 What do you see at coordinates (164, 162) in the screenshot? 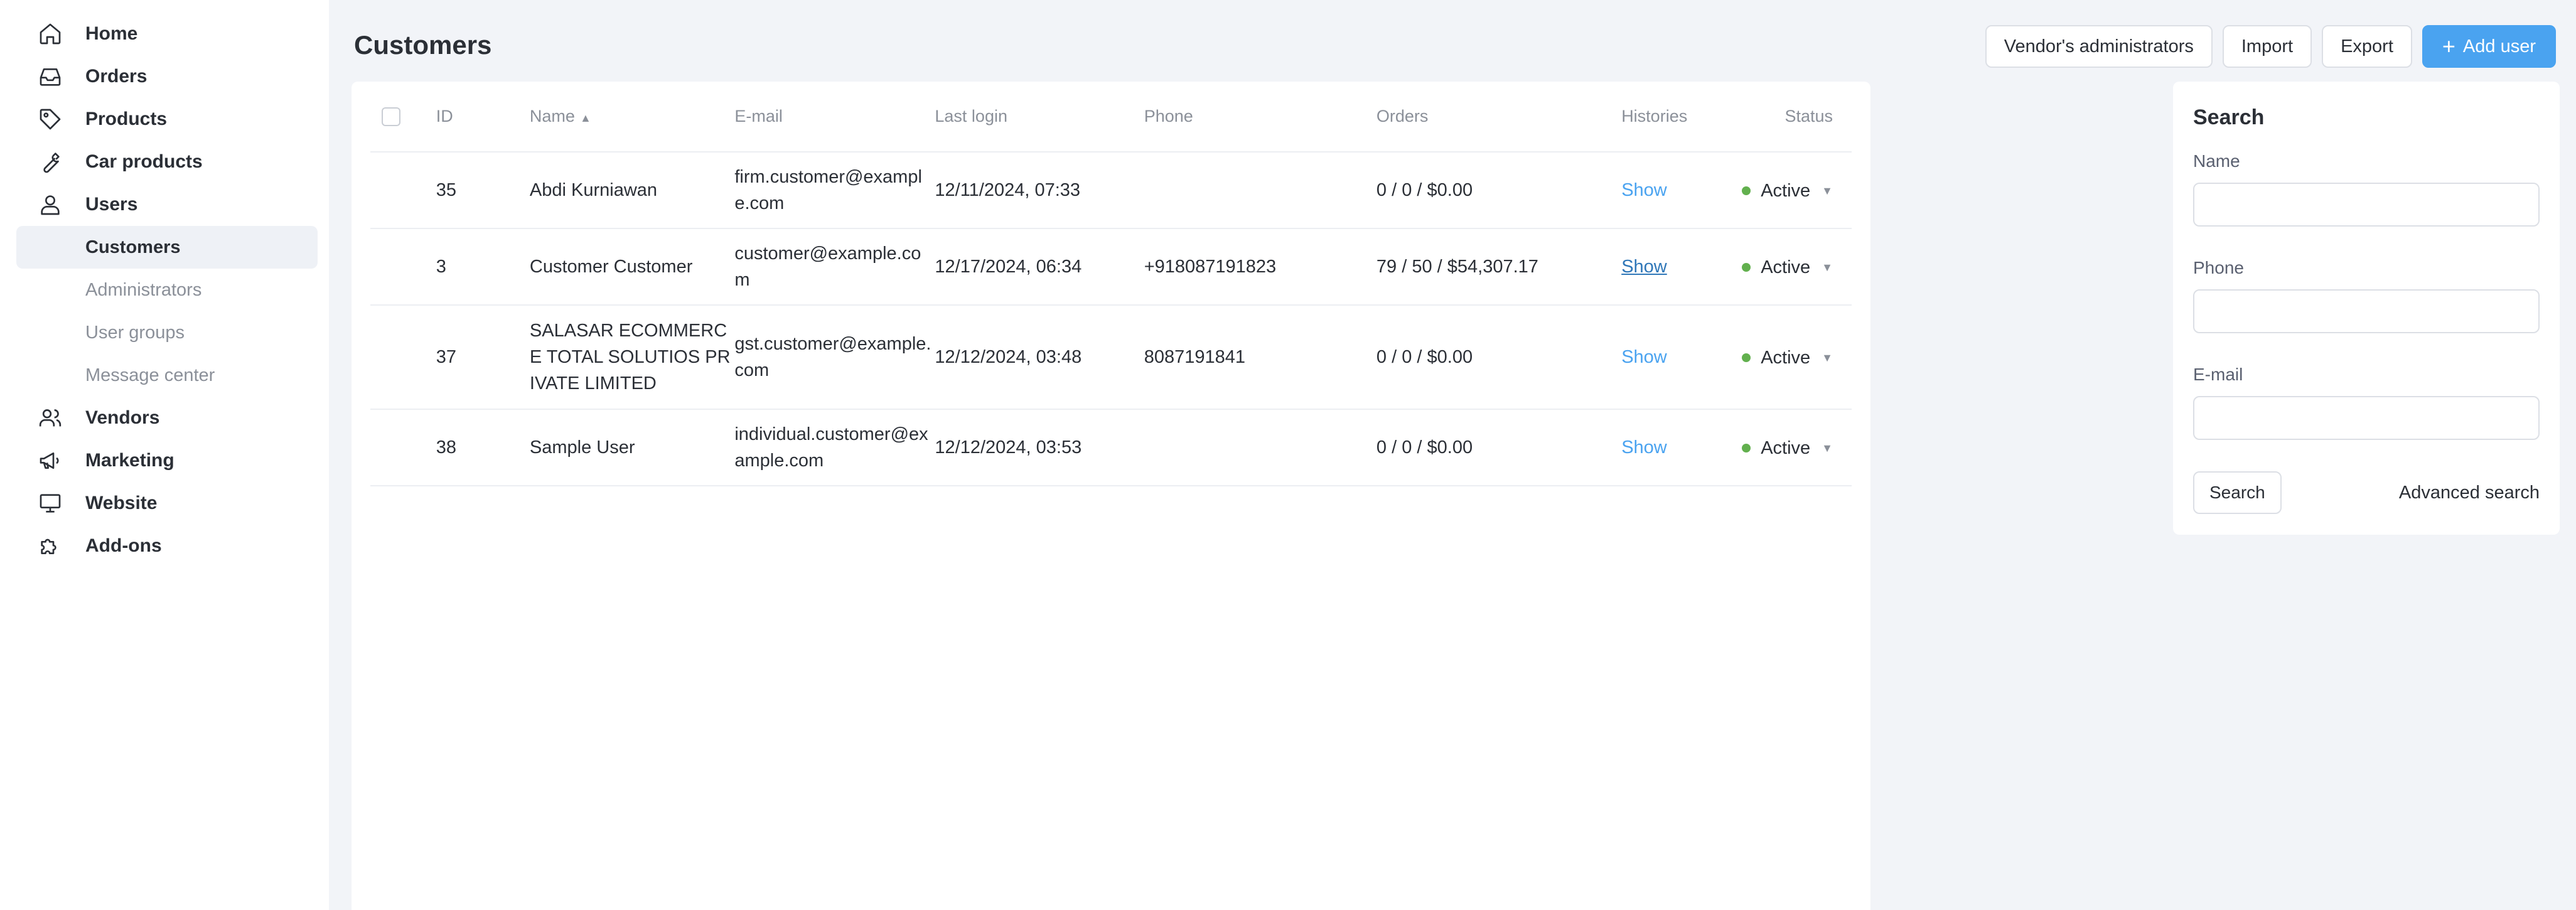
I see `sidebar-item-car-products: Car products` at bounding box center [164, 162].